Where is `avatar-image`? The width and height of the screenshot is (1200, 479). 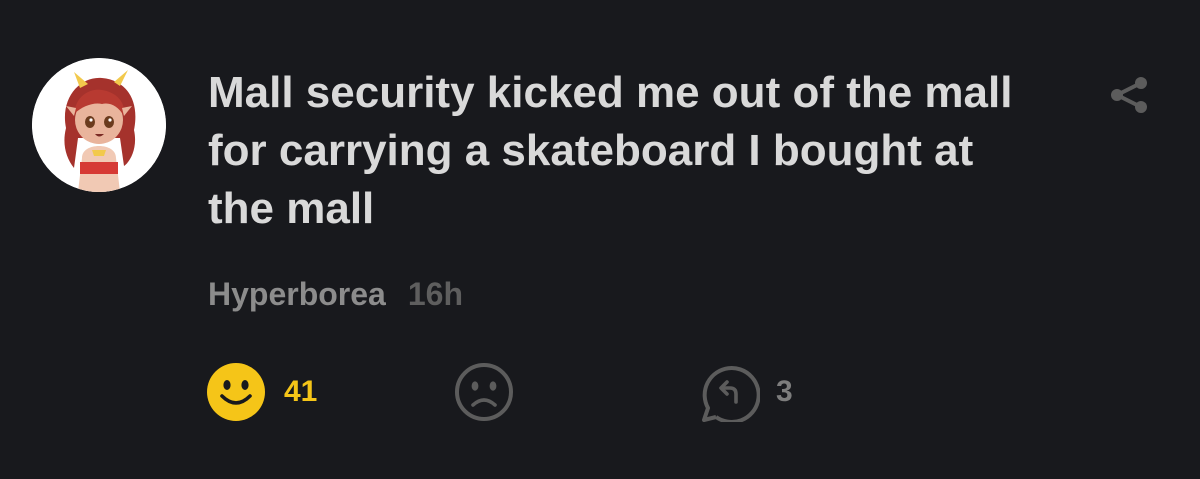 avatar-image is located at coordinates (99, 125).